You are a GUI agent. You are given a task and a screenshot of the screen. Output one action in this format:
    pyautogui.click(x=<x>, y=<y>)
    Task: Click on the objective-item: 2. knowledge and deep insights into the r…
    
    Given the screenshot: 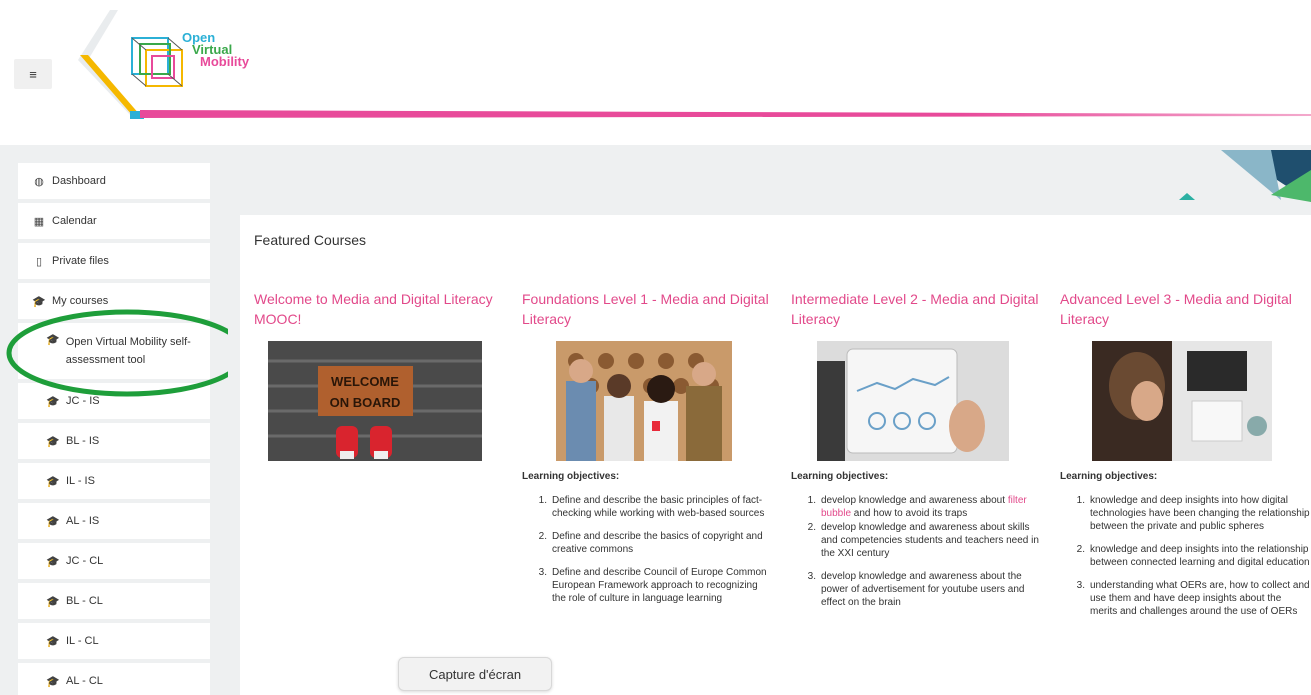 What is the action you would take?
    pyautogui.click(x=1193, y=556)
    